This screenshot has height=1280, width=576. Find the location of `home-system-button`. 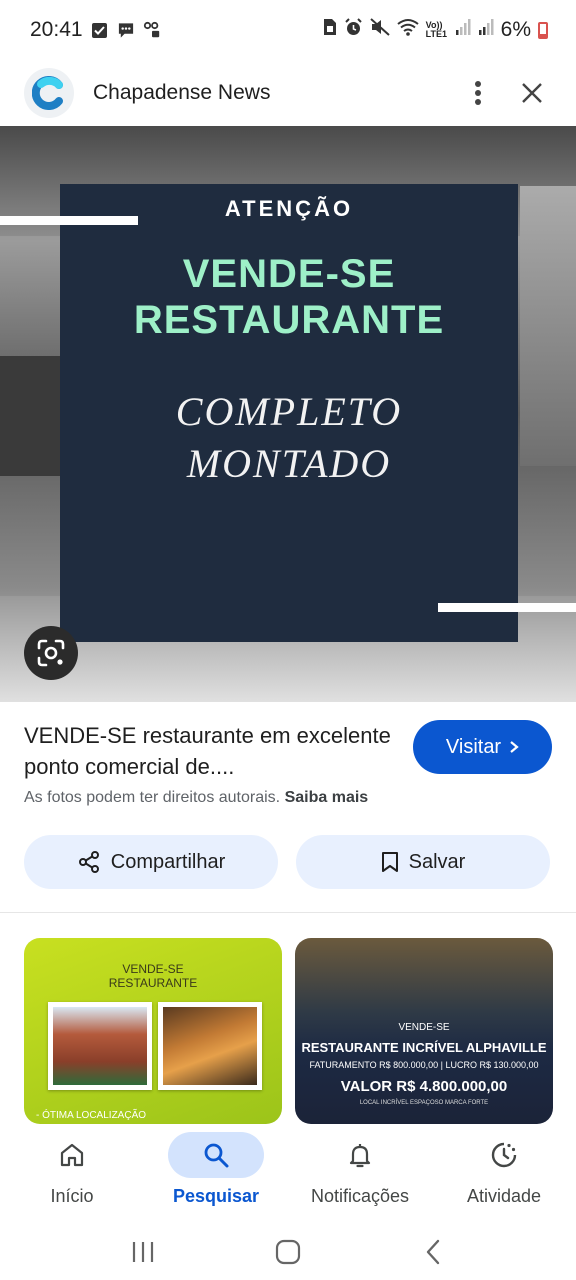

home-system-button is located at coordinates (288, 1252).